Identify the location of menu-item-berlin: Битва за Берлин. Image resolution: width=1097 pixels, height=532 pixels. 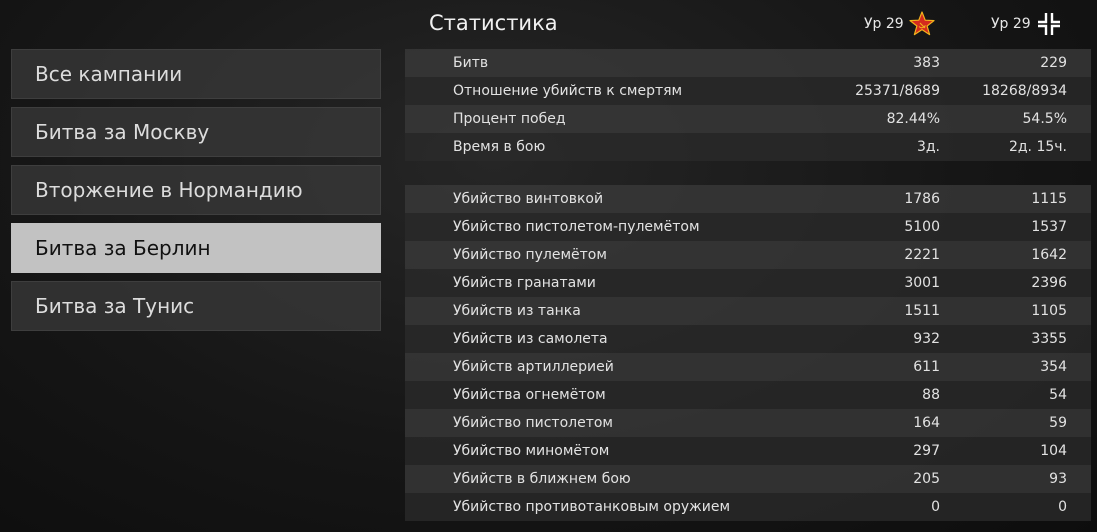
(196, 248).